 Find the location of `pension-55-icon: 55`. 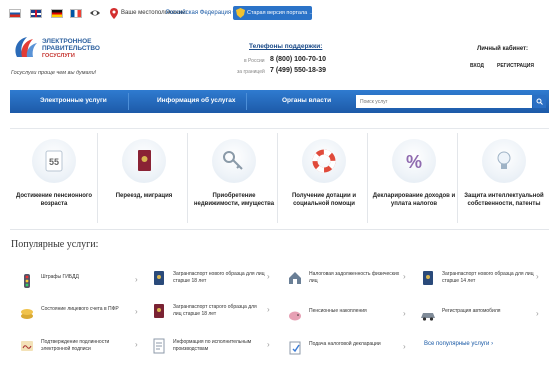

pension-55-icon: 55 is located at coordinates (54, 161).